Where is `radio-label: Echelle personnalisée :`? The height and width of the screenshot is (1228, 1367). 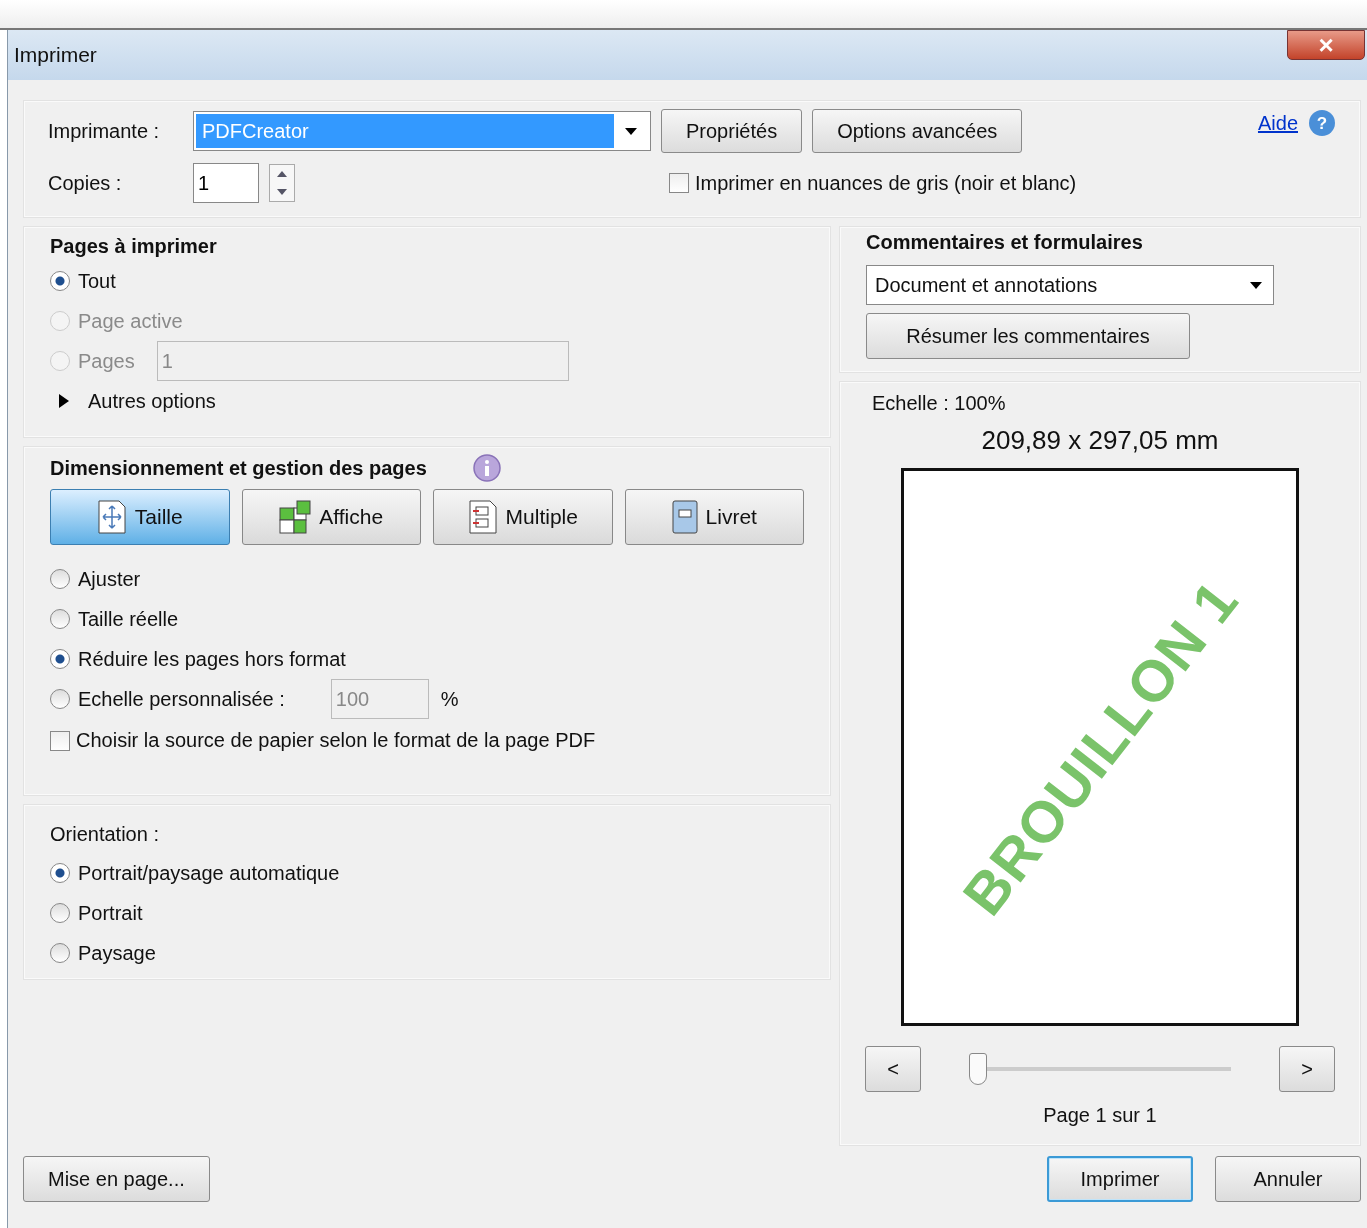 radio-label: Echelle personnalisée : is located at coordinates (181, 699).